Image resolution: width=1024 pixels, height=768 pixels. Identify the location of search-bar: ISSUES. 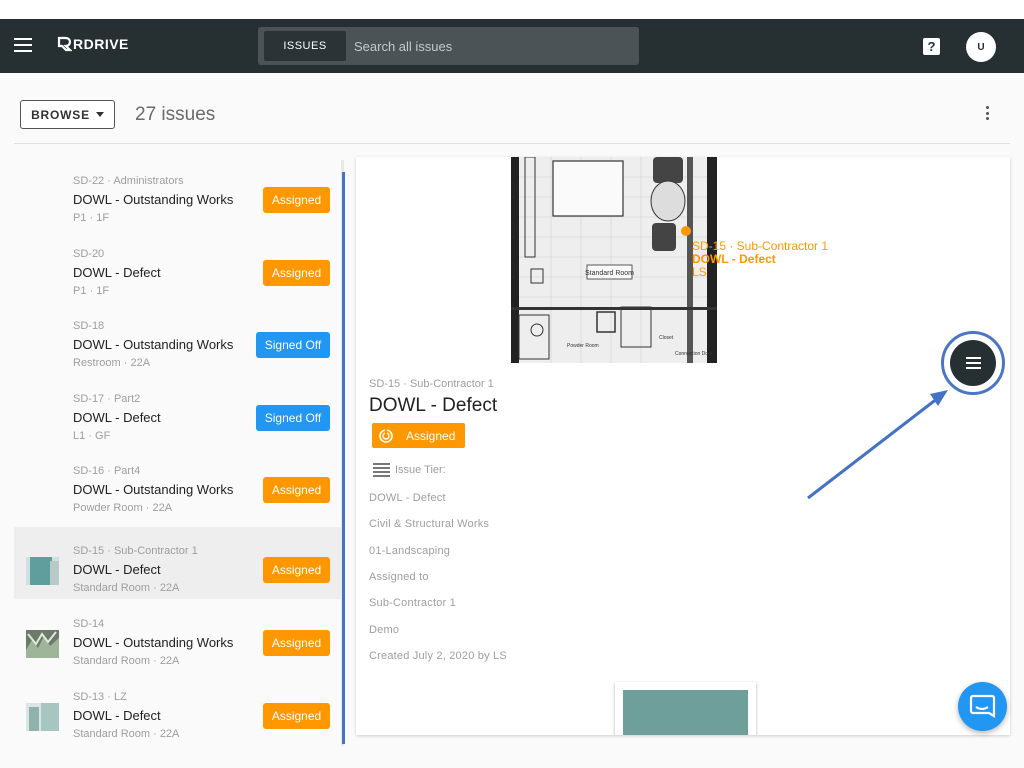
(448, 46).